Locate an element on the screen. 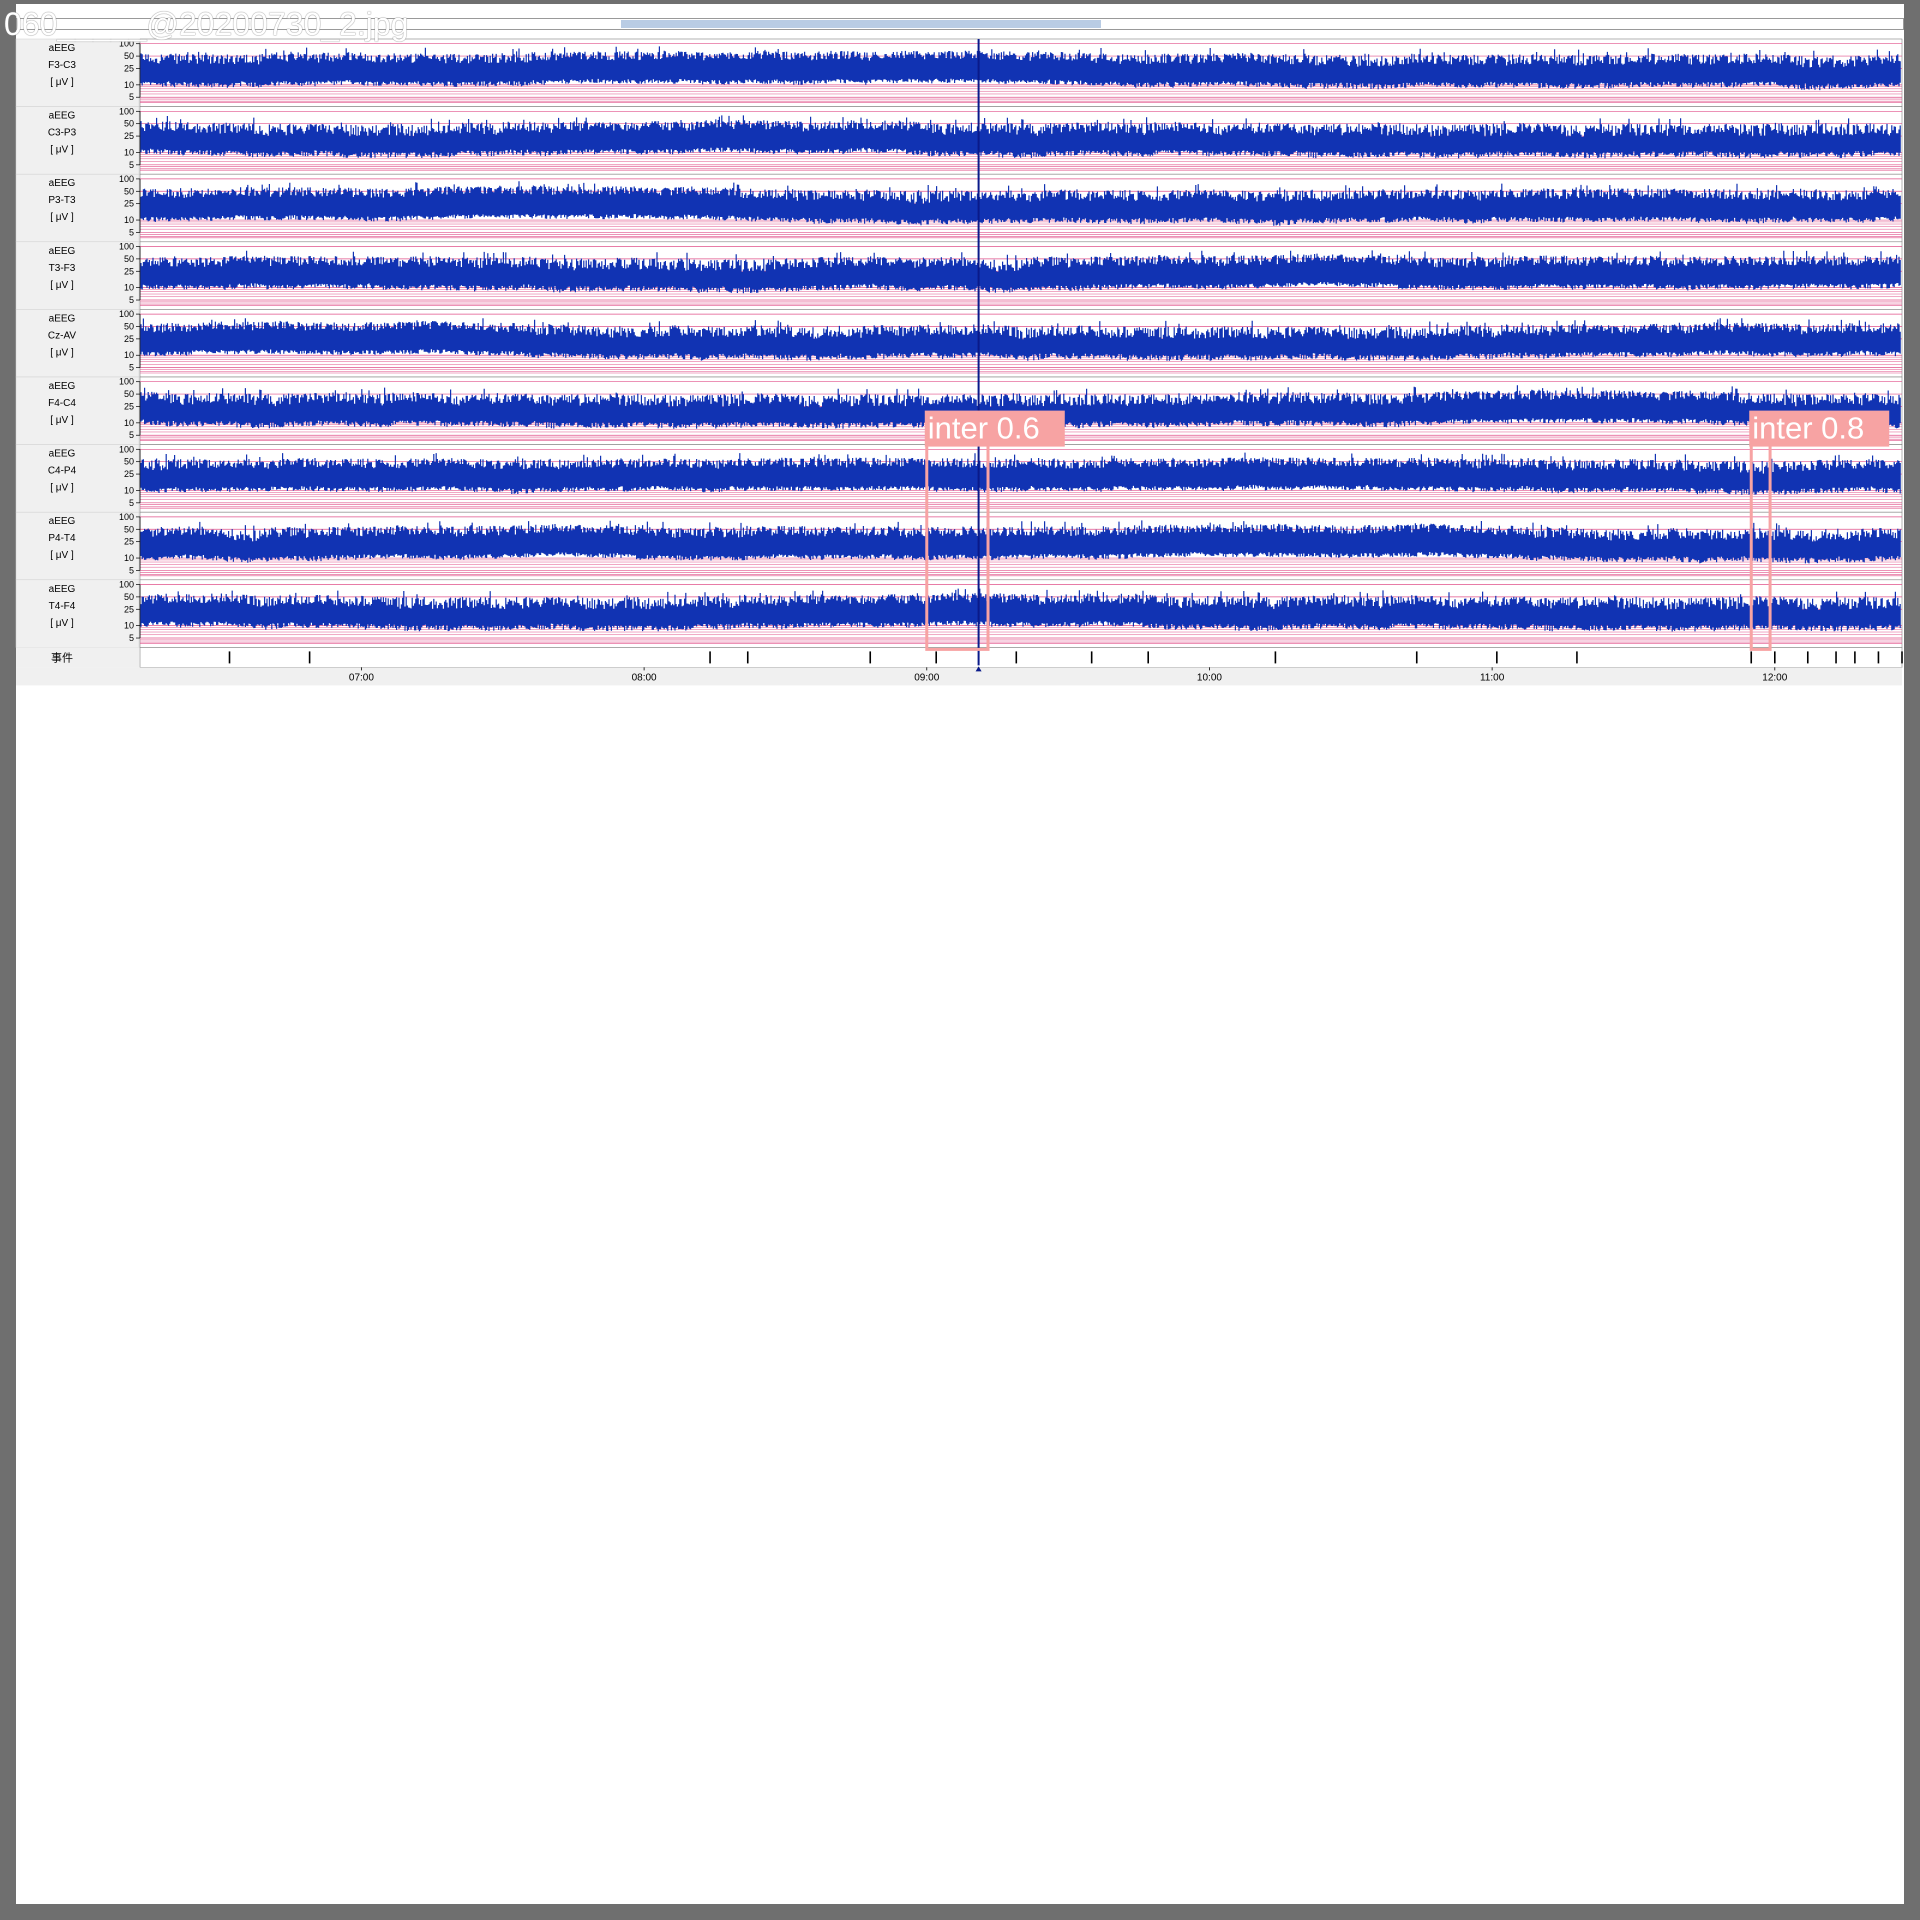 This screenshot has height=1920, width=1920. detection-label: inter 0.6 is located at coordinates (984, 428).